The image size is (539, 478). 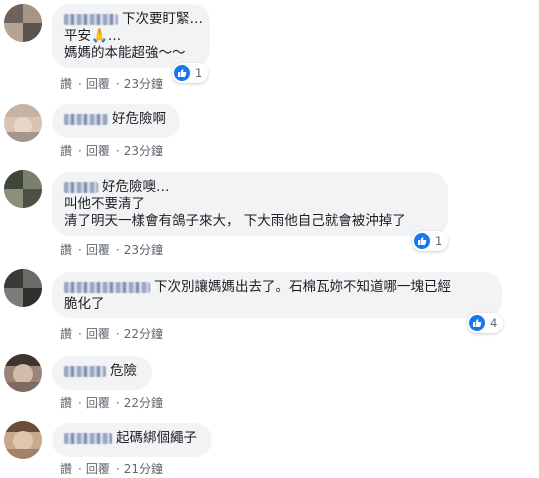 I want to click on comment-bubble: 好危險啊, so click(x=116, y=121).